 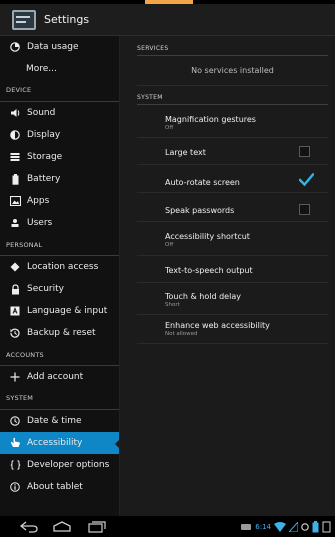 I want to click on keyboard-icon, so click(x=15, y=311).